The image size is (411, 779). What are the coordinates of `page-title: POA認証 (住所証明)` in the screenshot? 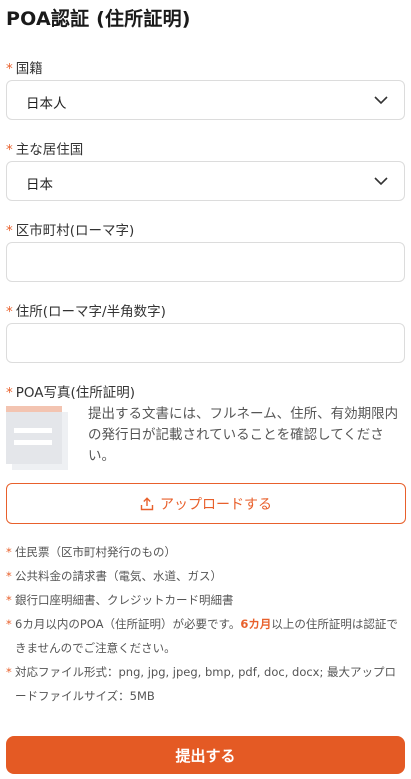 It's located at (98, 19).